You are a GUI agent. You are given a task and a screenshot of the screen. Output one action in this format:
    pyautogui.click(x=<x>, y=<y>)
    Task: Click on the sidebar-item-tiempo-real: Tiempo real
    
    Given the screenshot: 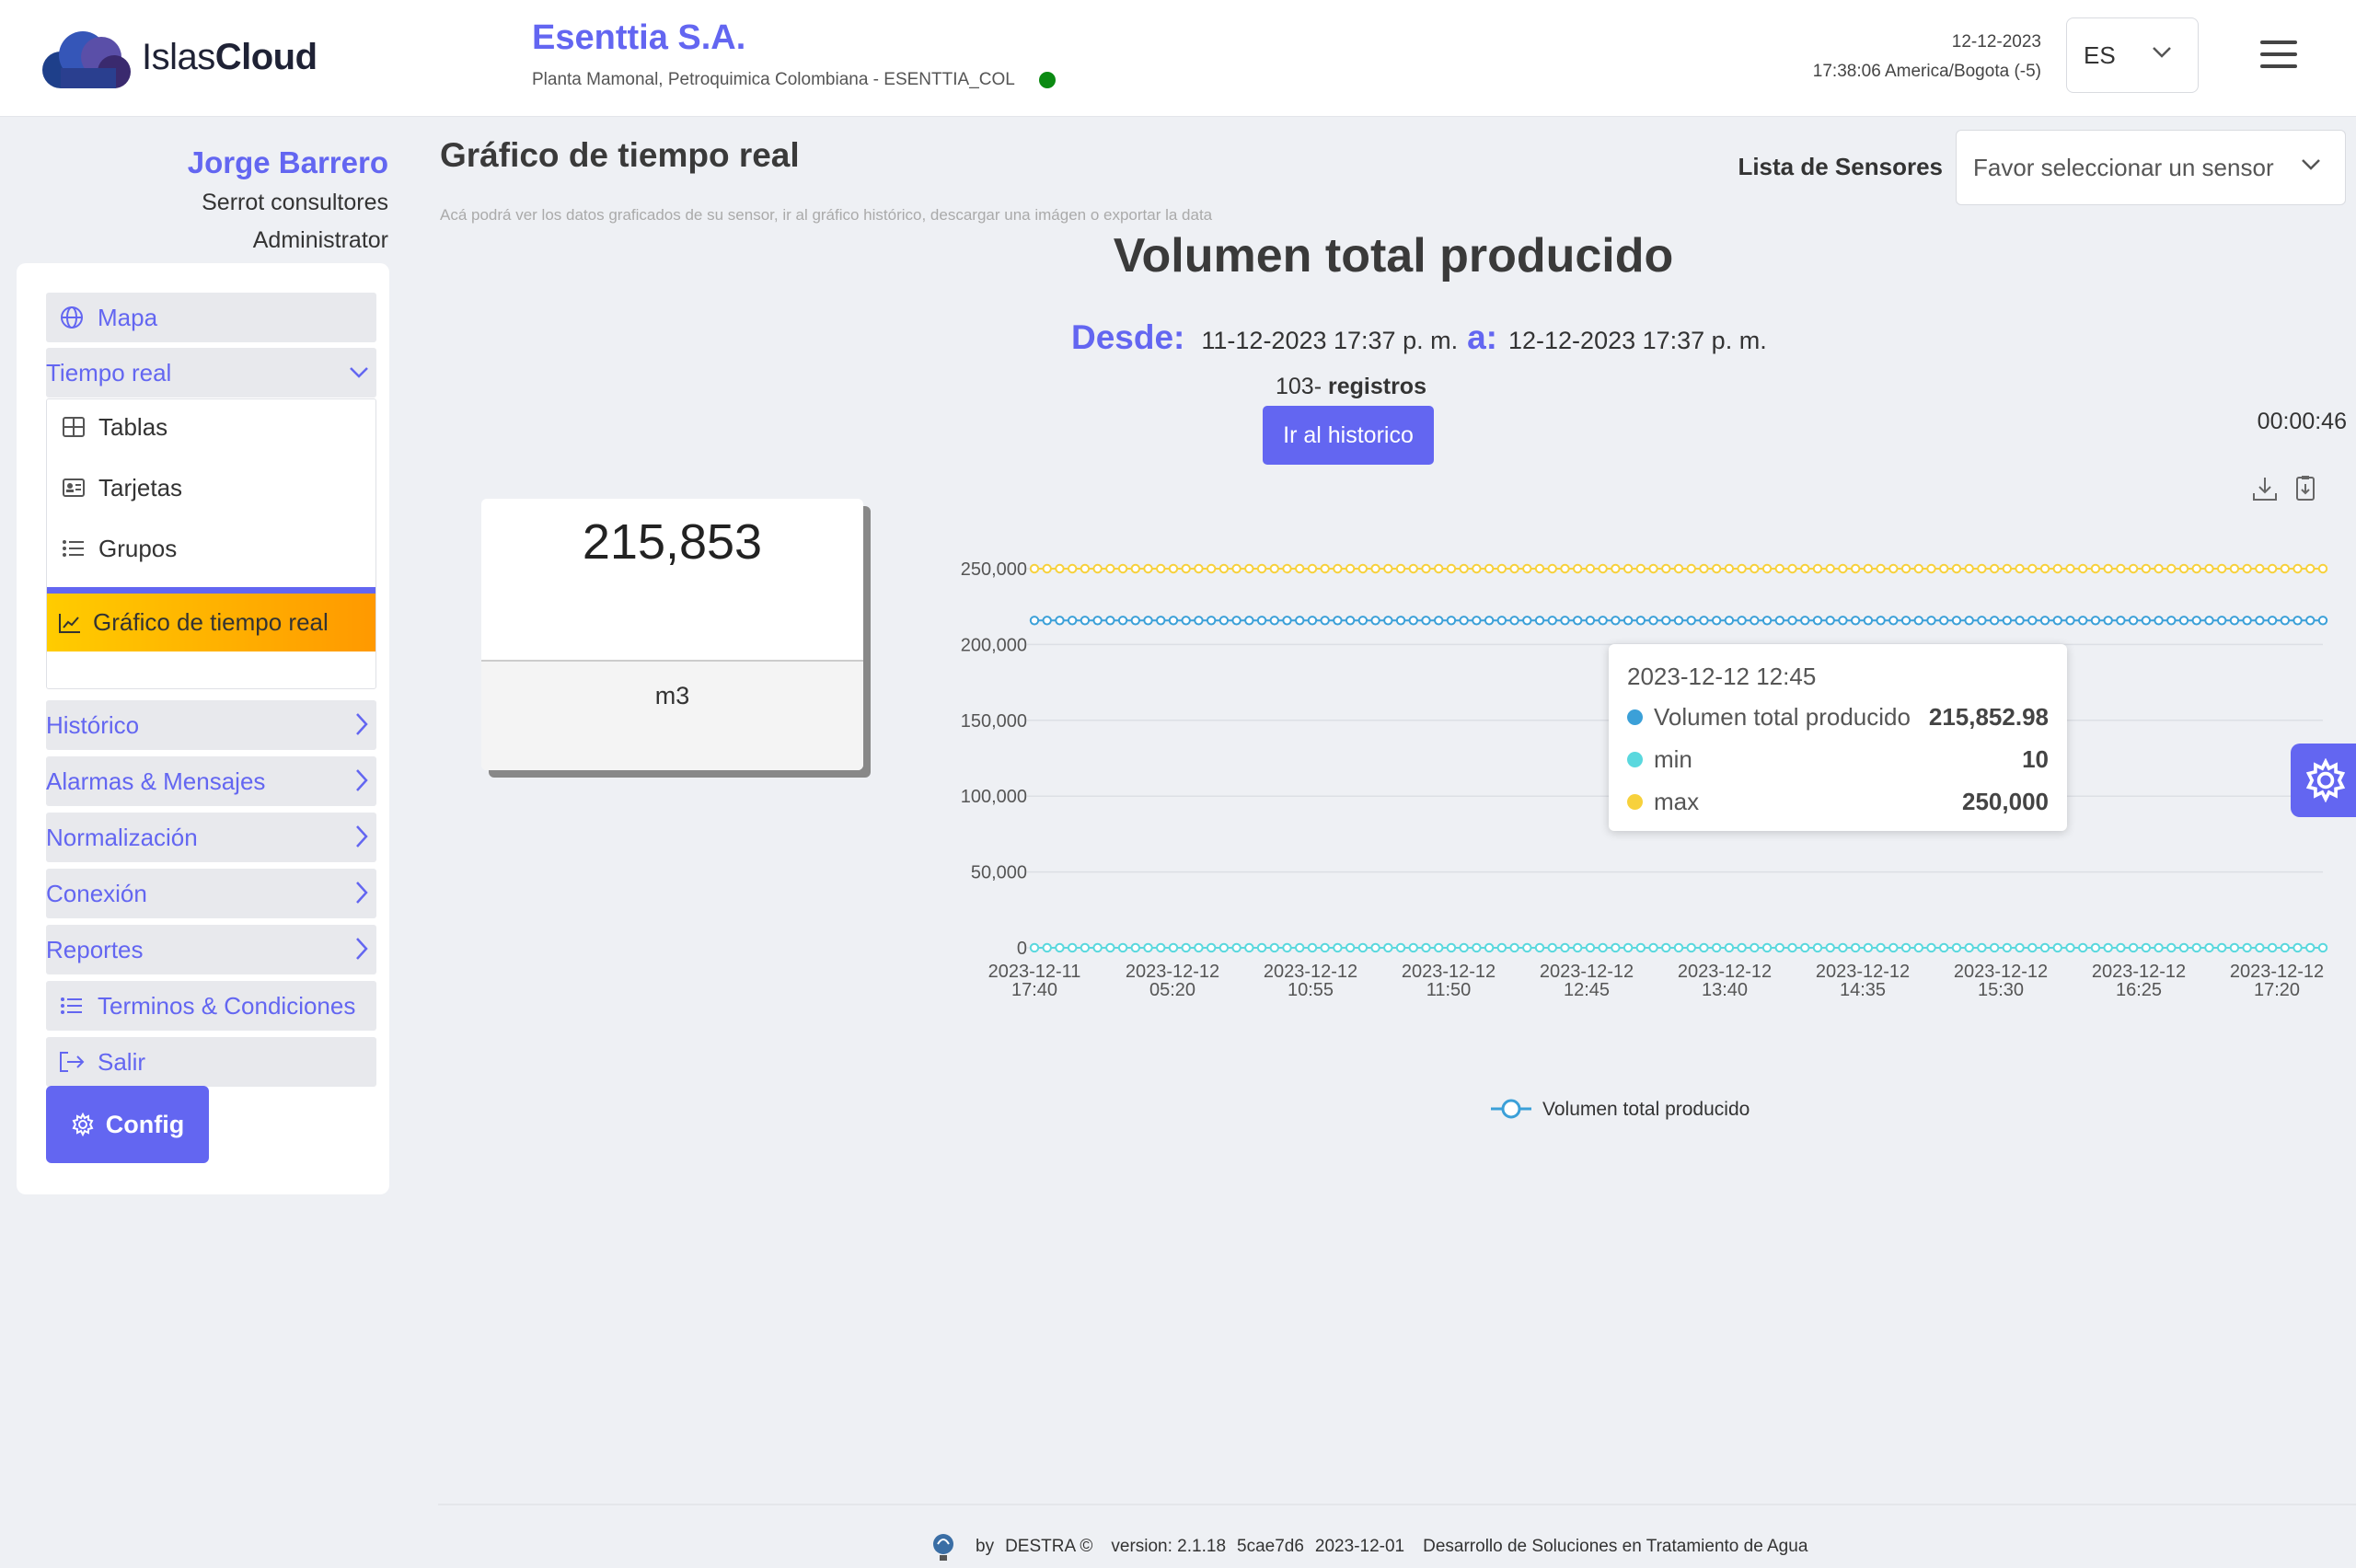 What is the action you would take?
    pyautogui.click(x=211, y=373)
    